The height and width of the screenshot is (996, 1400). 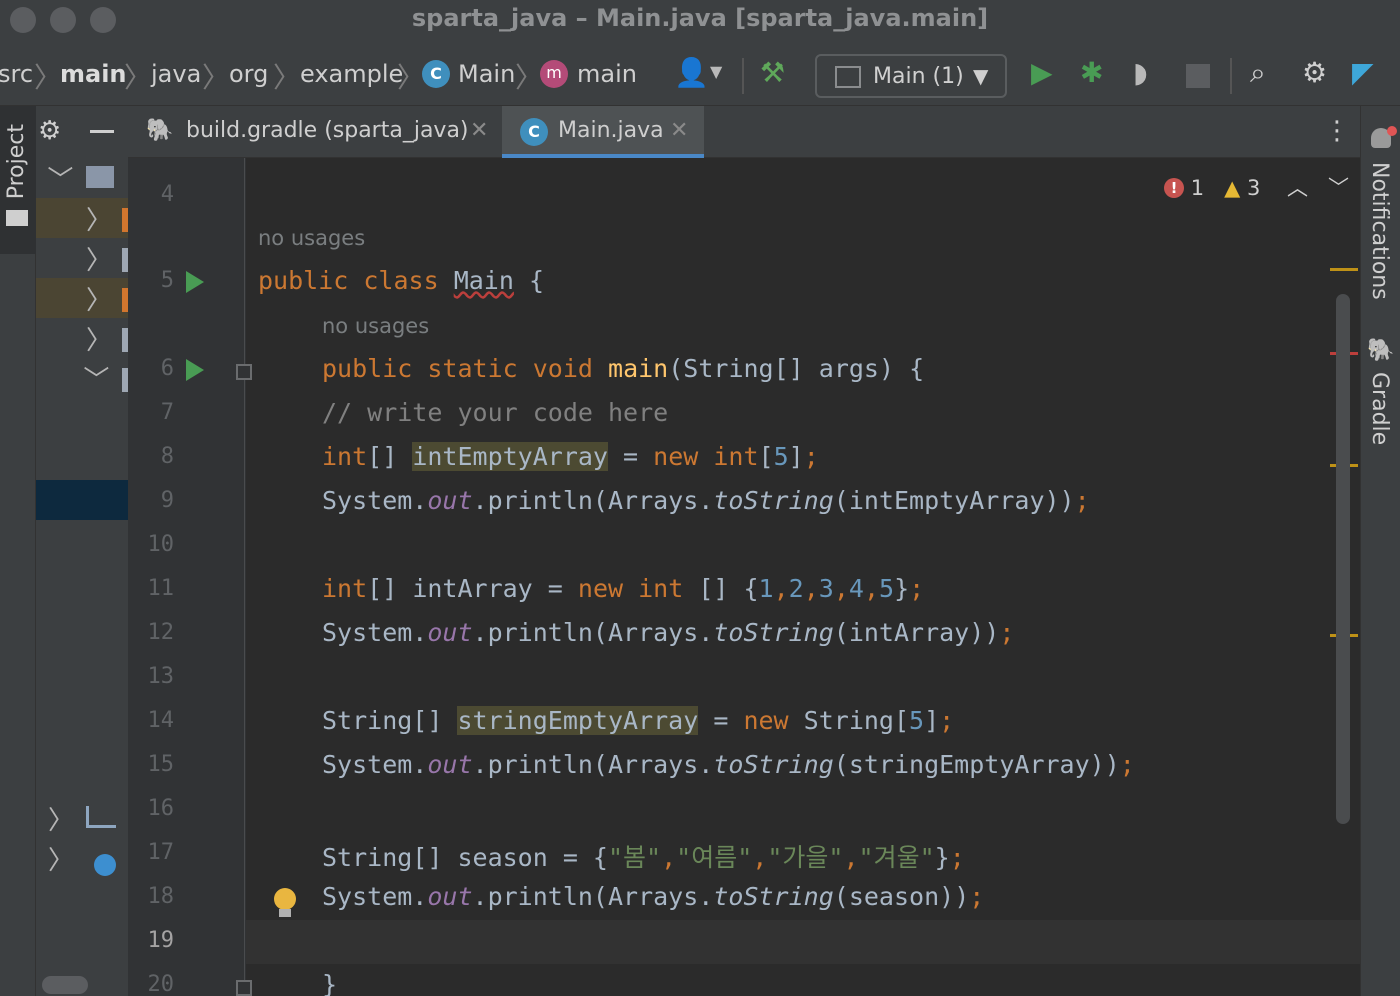 I want to click on warning-count: 3, so click(x=1253, y=188).